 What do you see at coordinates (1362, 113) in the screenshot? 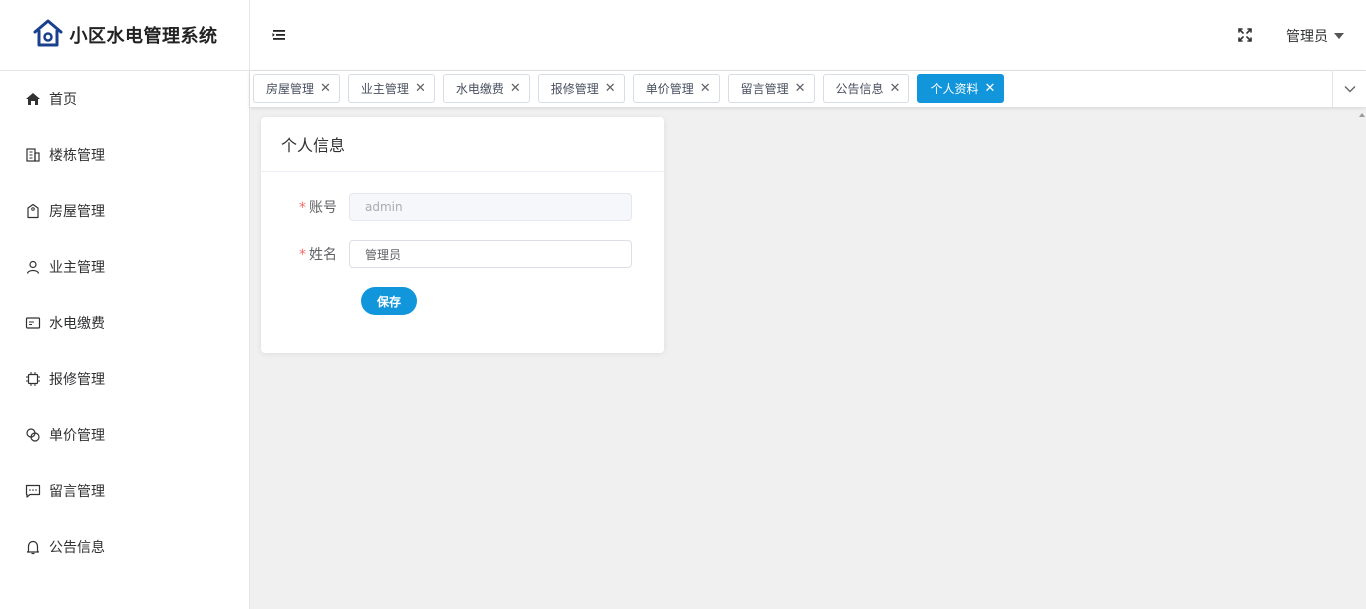
I see `scroll-up-icon` at bounding box center [1362, 113].